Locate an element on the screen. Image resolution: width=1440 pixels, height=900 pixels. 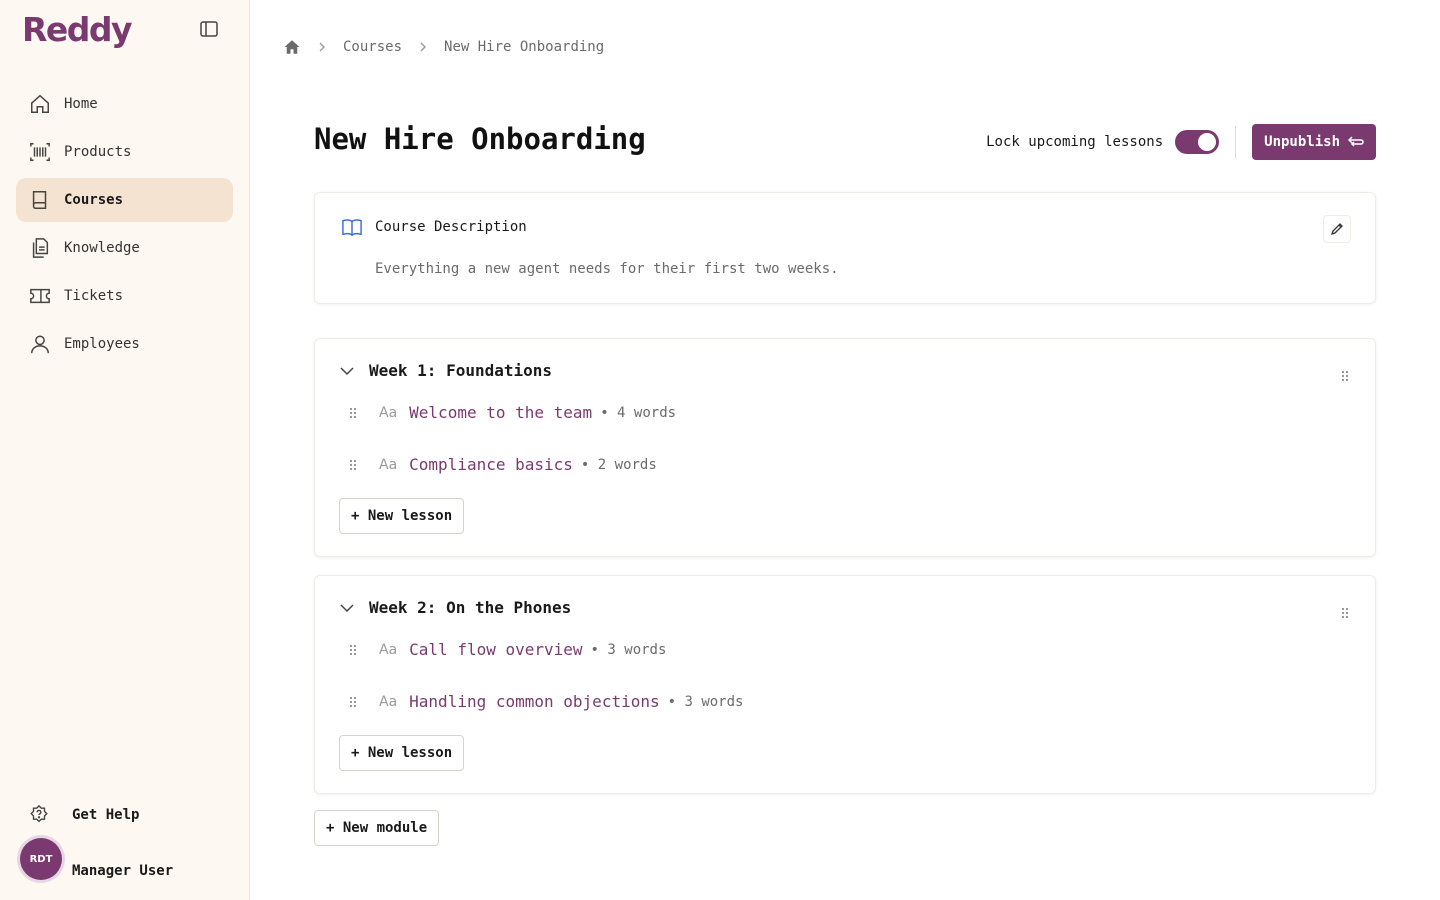
sidebar-item-courses: Courses is located at coordinates (124, 200).